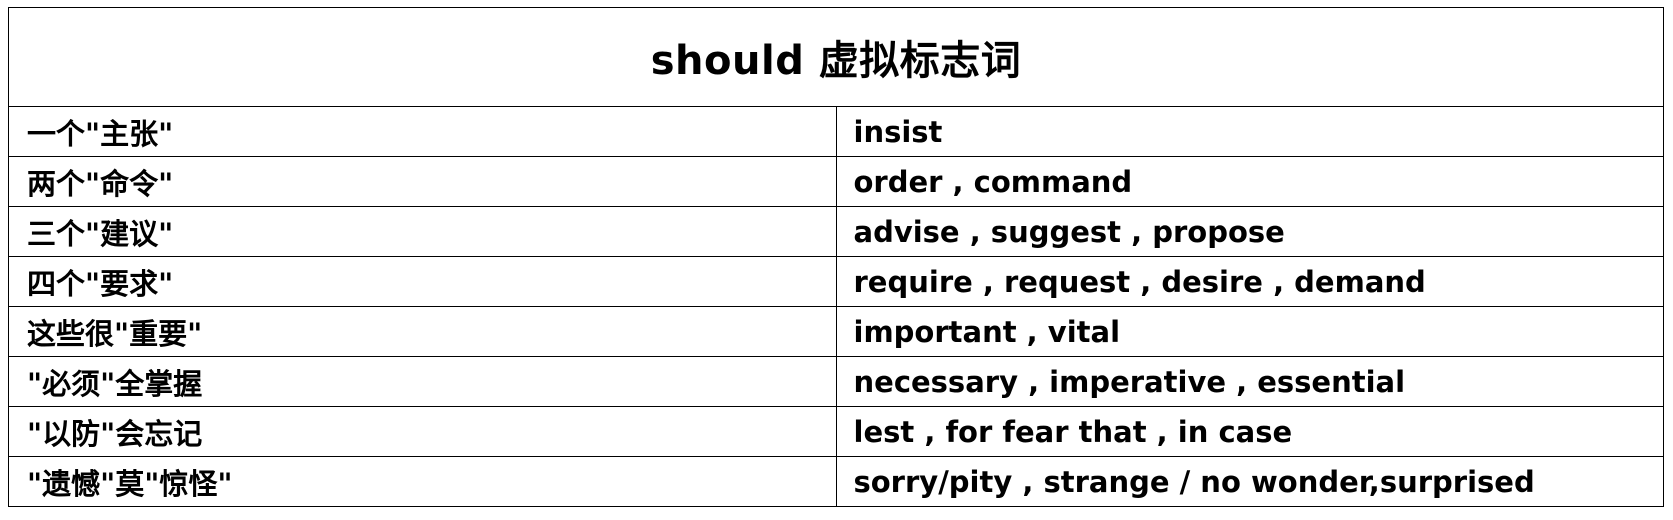 The width and height of the screenshot is (1673, 520). What do you see at coordinates (422, 231) in the screenshot?
I see `mnemonic-cell: 三个"建议"` at bounding box center [422, 231].